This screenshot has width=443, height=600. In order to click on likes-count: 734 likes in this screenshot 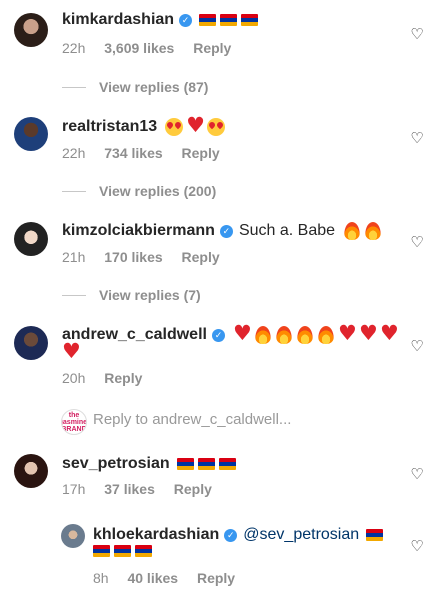, I will do `click(133, 153)`.